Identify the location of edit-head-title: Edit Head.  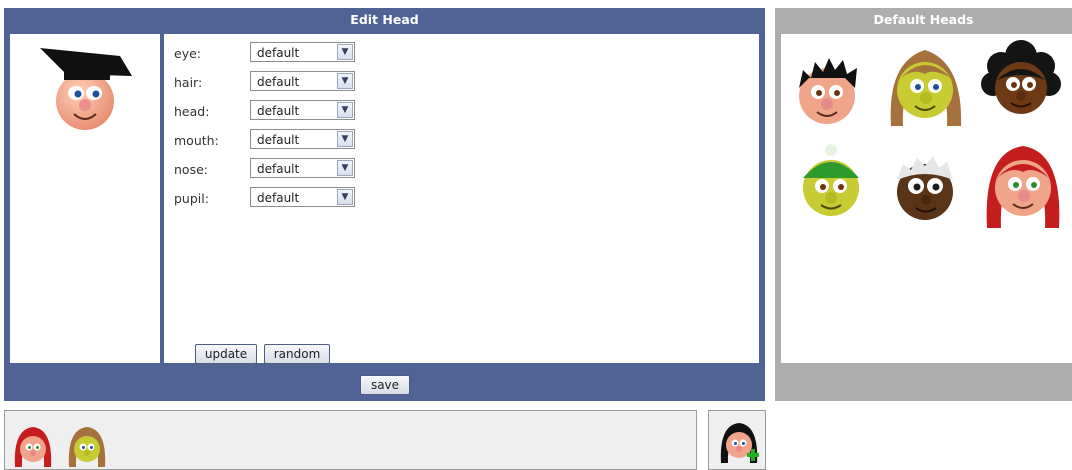
(384, 19).